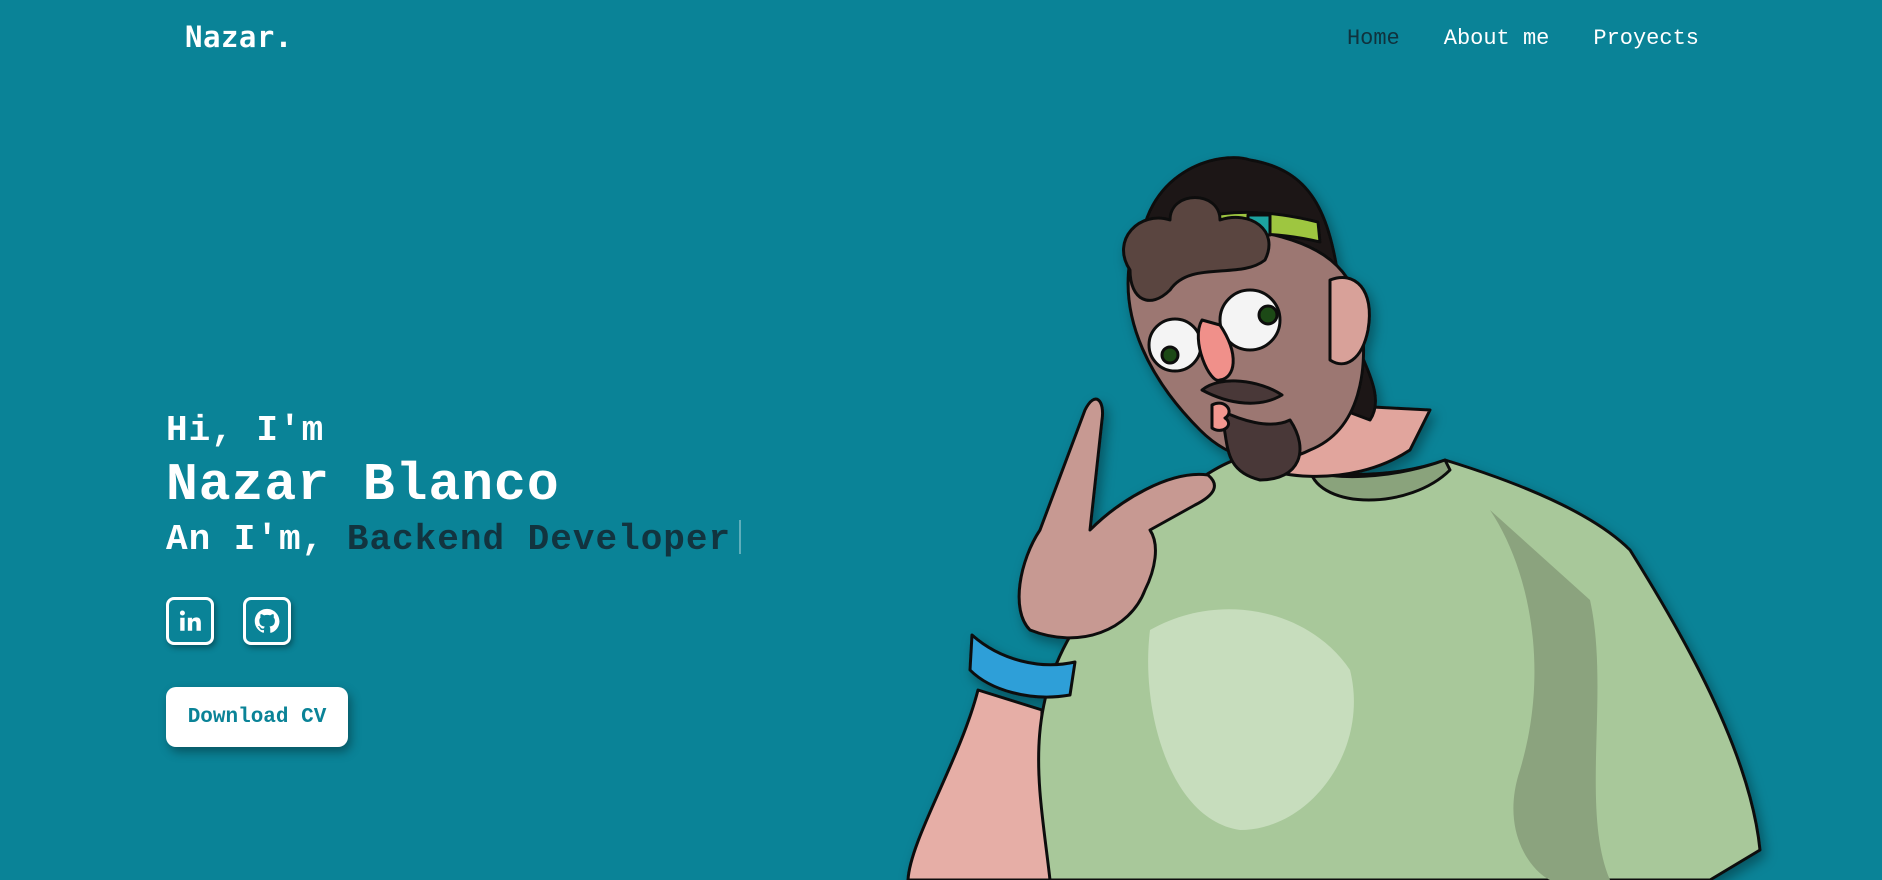 The width and height of the screenshot is (1882, 880). What do you see at coordinates (1497, 38) in the screenshot?
I see `nav-link-about-me: About me` at bounding box center [1497, 38].